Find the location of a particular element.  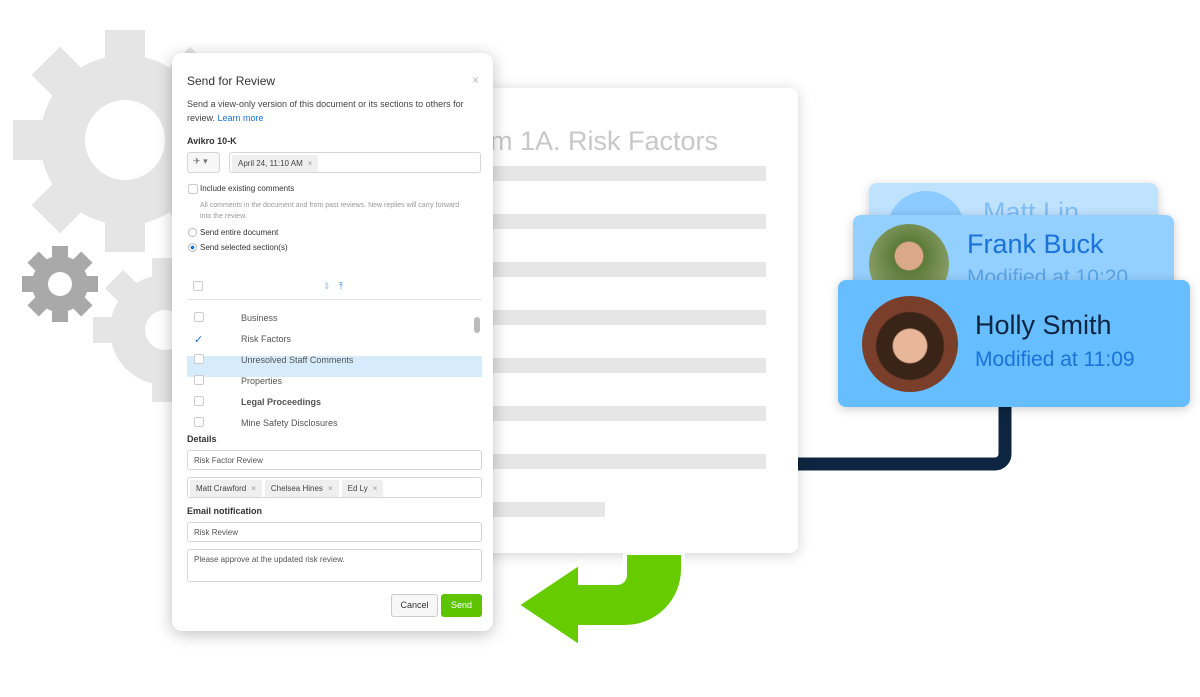

send-entire-label: Send entire document is located at coordinates (239, 232).